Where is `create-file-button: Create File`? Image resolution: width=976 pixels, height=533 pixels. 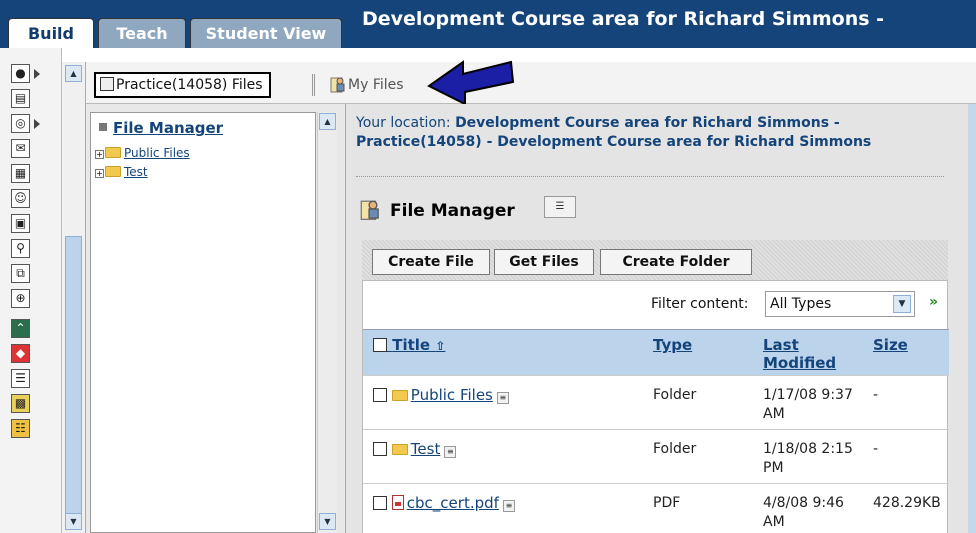
create-file-button: Create File is located at coordinates (431, 262).